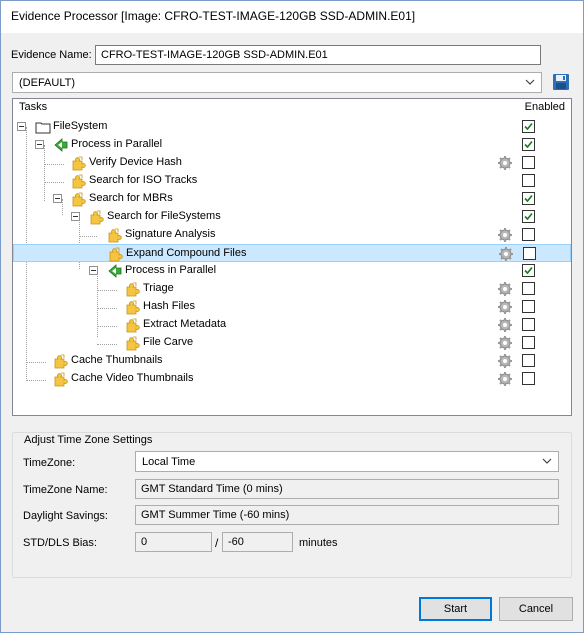 This screenshot has height=633, width=584. I want to click on timezone-group-title: Adjust Time Zone Settings, so click(88, 440).